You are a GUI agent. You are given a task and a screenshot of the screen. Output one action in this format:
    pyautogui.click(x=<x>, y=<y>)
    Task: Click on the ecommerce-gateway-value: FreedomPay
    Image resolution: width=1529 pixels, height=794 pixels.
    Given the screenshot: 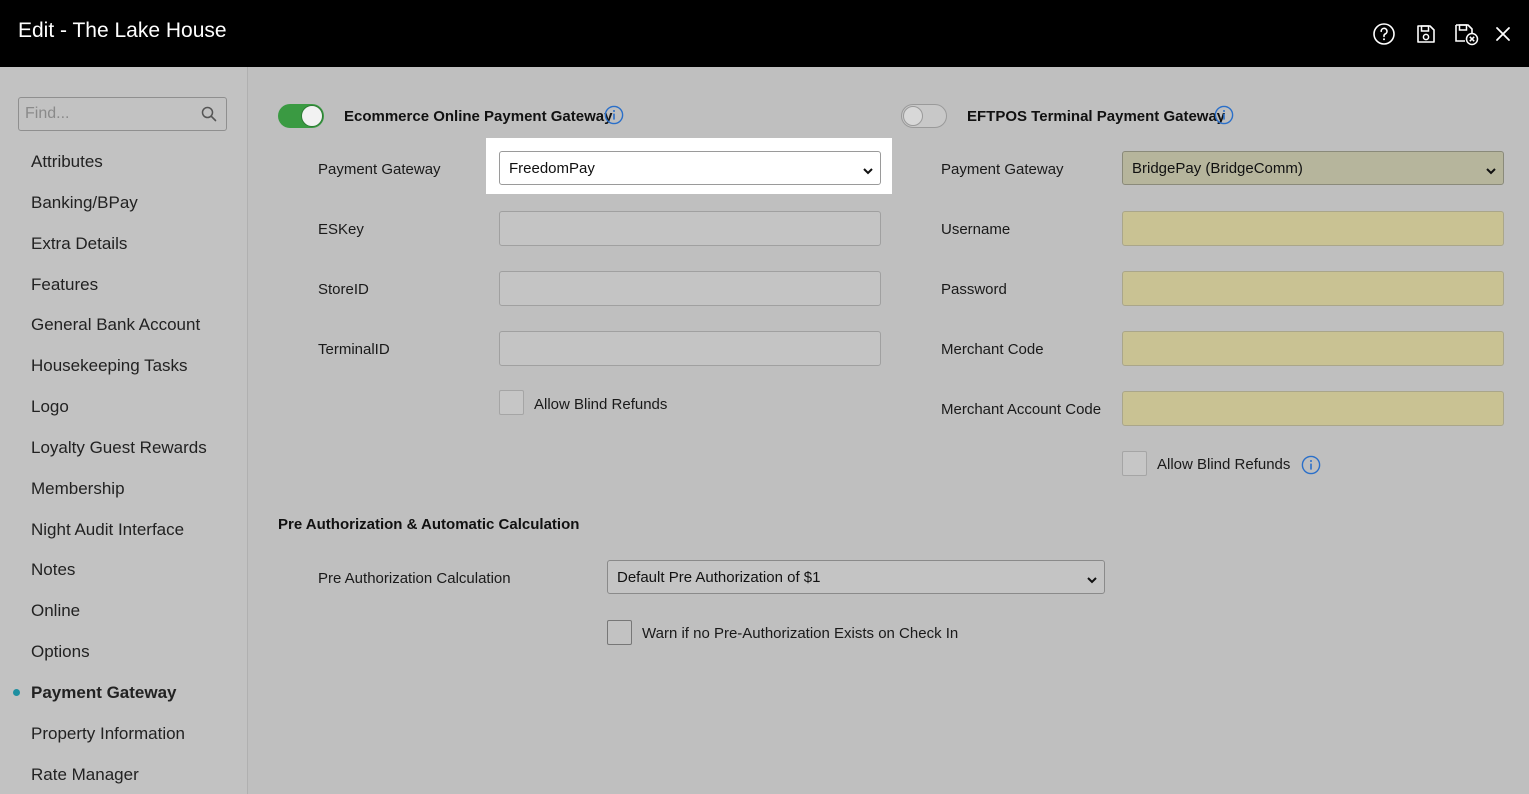 What is the action you would take?
    pyautogui.click(x=552, y=168)
    